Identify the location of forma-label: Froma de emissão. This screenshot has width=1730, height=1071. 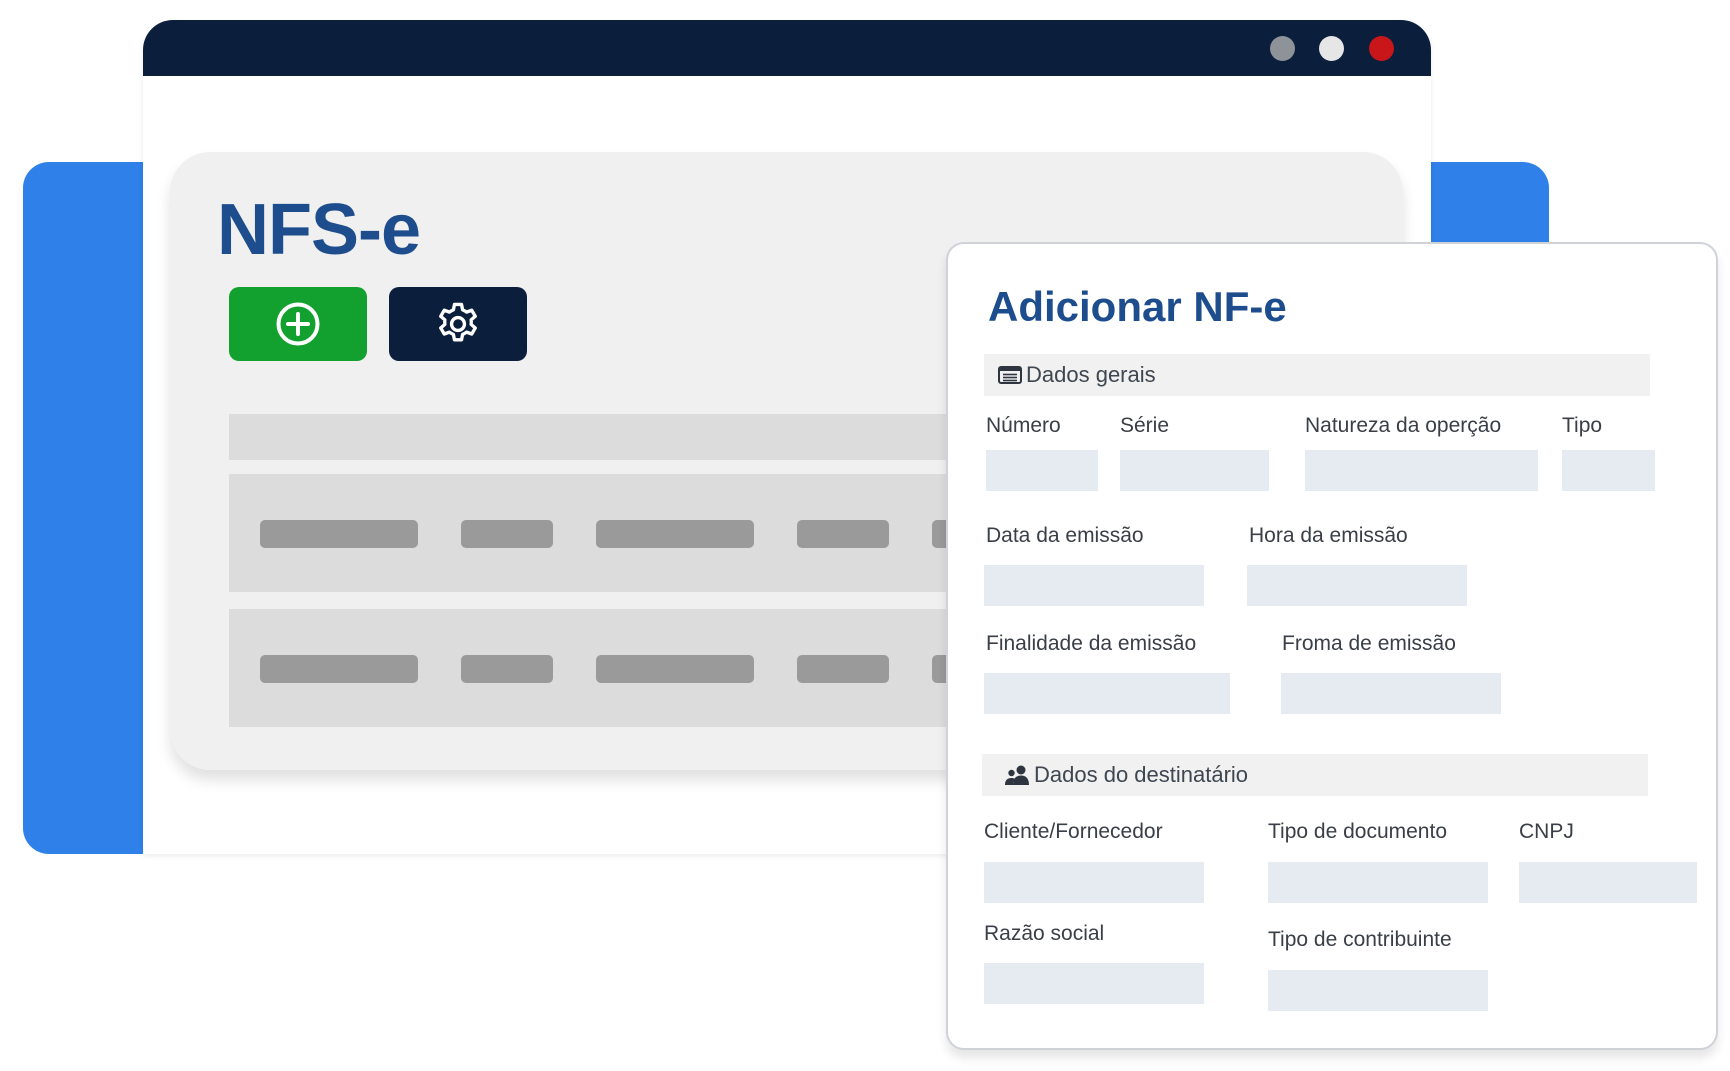
(1369, 643).